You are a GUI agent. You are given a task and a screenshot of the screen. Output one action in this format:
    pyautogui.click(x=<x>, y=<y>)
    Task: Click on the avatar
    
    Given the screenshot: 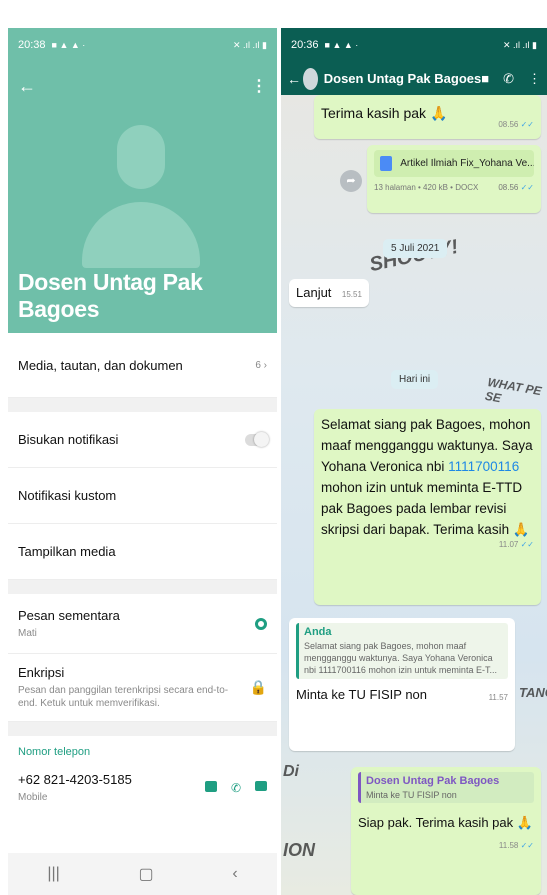 What is the action you would take?
    pyautogui.click(x=310, y=78)
    